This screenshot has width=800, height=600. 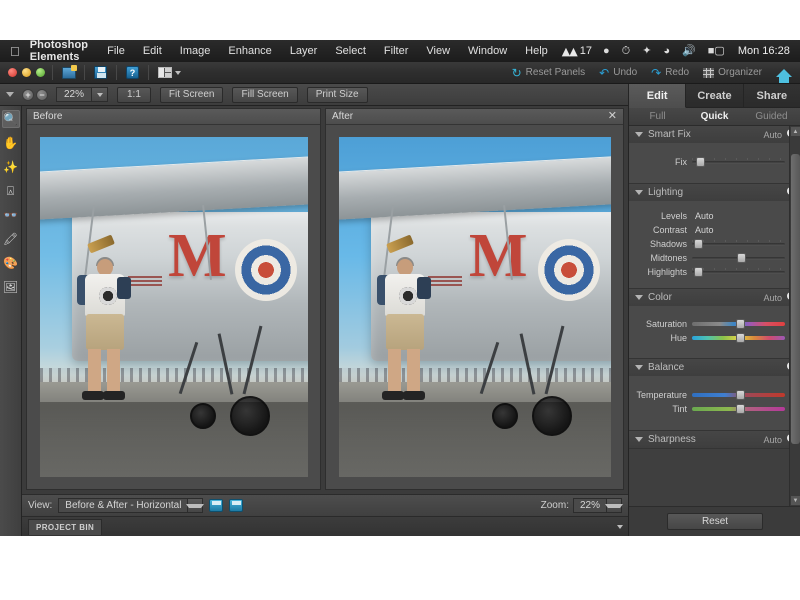 I want to click on red-eye-removal-tool: 👓, so click(x=11, y=215).